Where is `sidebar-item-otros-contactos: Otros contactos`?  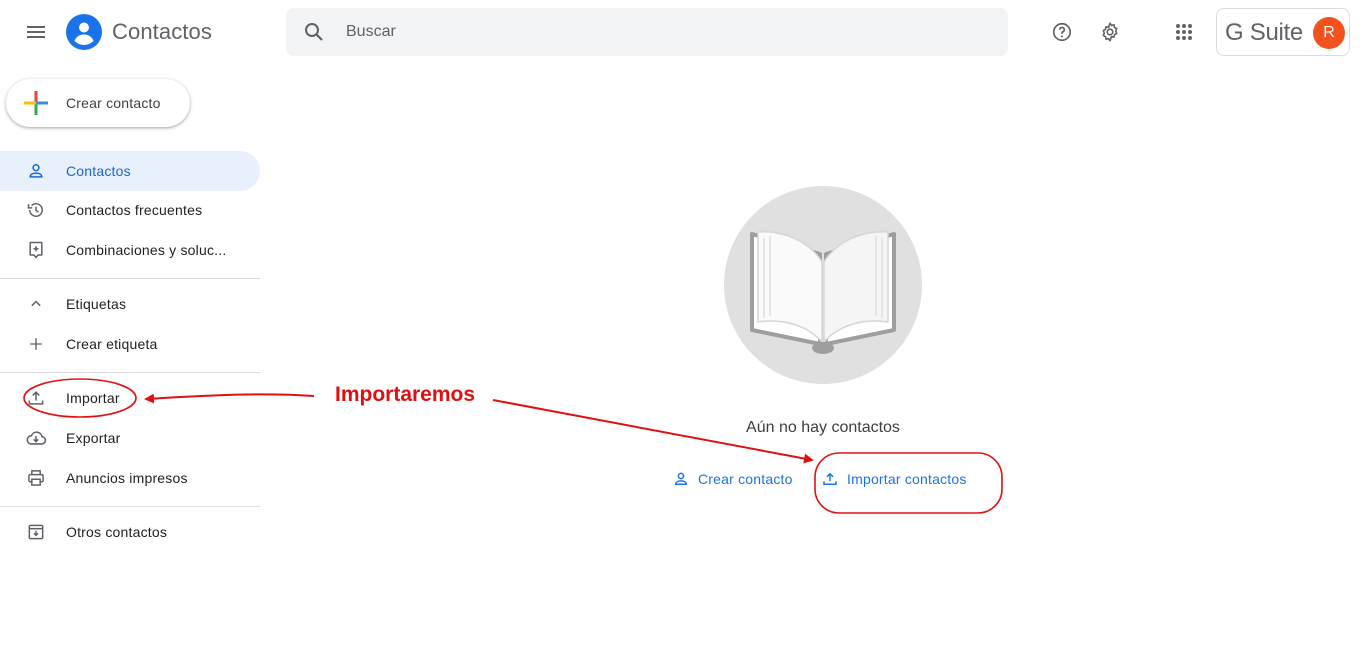
sidebar-item-otros-contactos: Otros contactos is located at coordinates (130, 532).